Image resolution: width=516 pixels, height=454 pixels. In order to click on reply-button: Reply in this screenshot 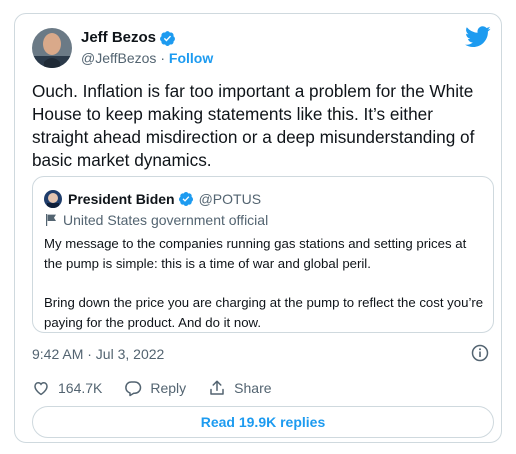, I will do `click(155, 388)`.